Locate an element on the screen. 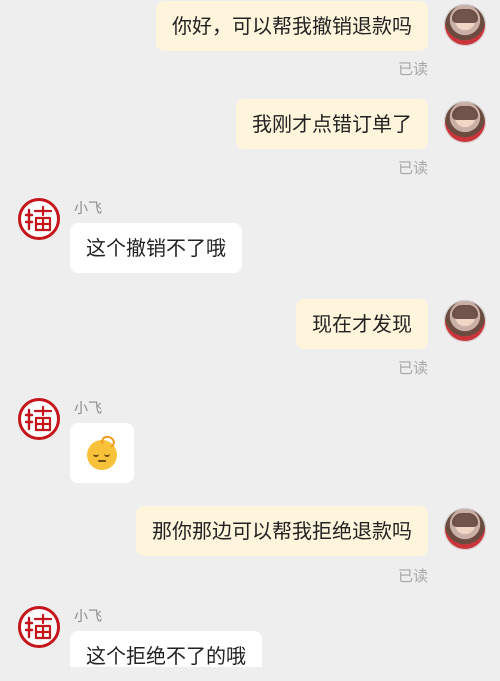  message-text: 那你那边可以帮我拒绝退款吗 is located at coordinates (282, 531).